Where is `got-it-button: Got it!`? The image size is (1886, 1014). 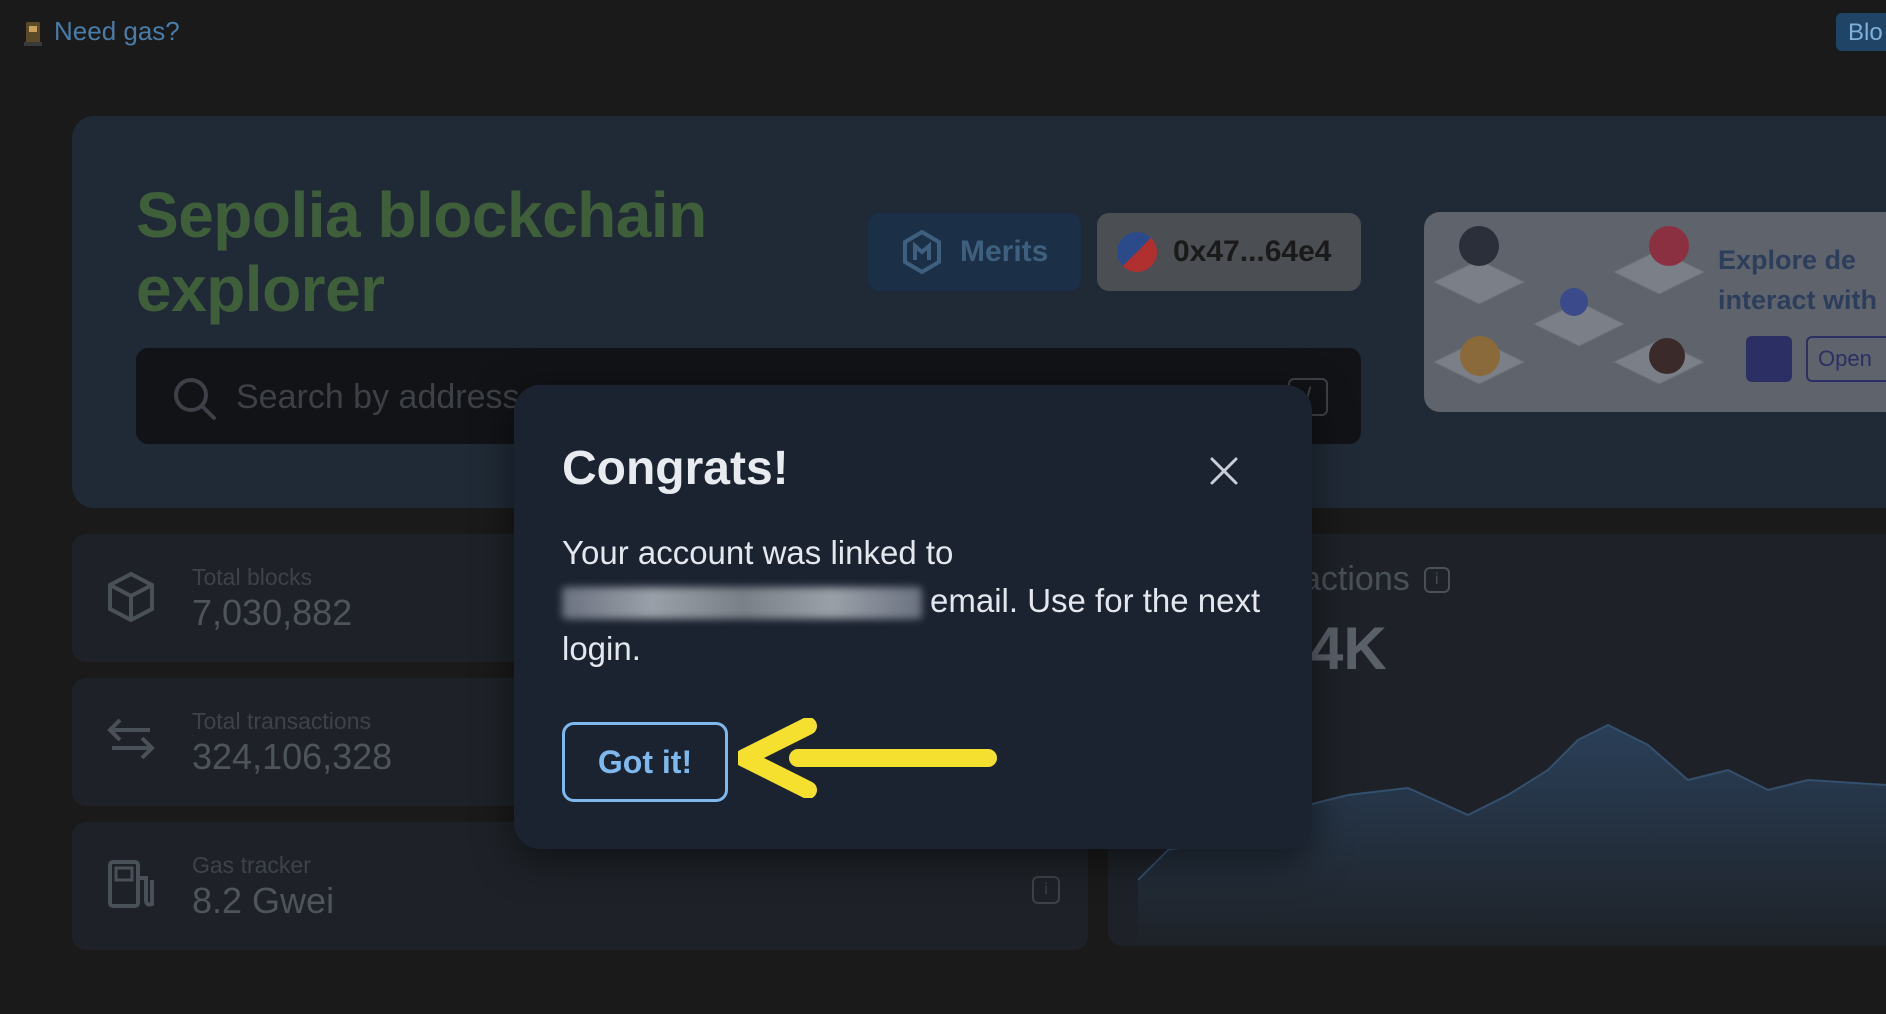 got-it-button: Got it! is located at coordinates (645, 762).